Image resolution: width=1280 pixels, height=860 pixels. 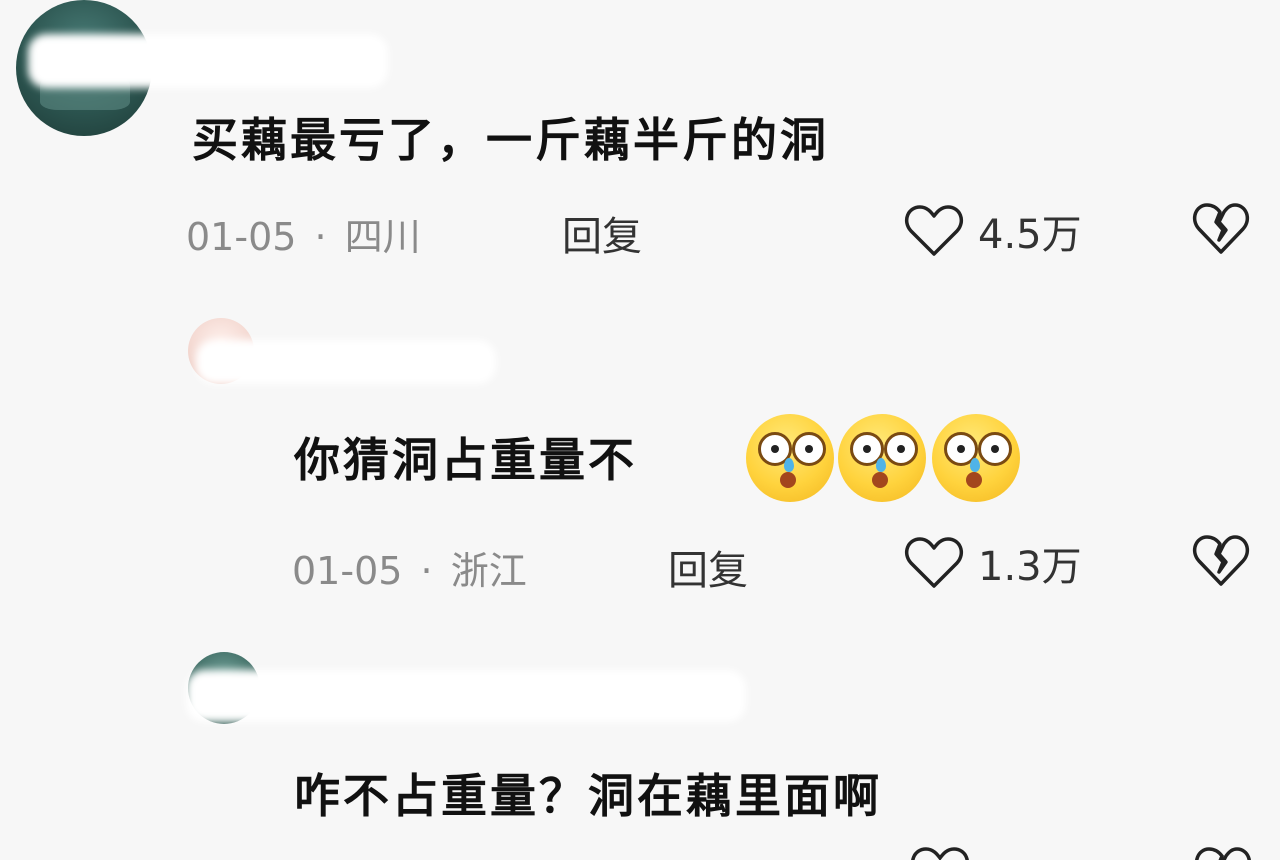 What do you see at coordinates (1030, 235) in the screenshot?
I see `like-count: 4.5万` at bounding box center [1030, 235].